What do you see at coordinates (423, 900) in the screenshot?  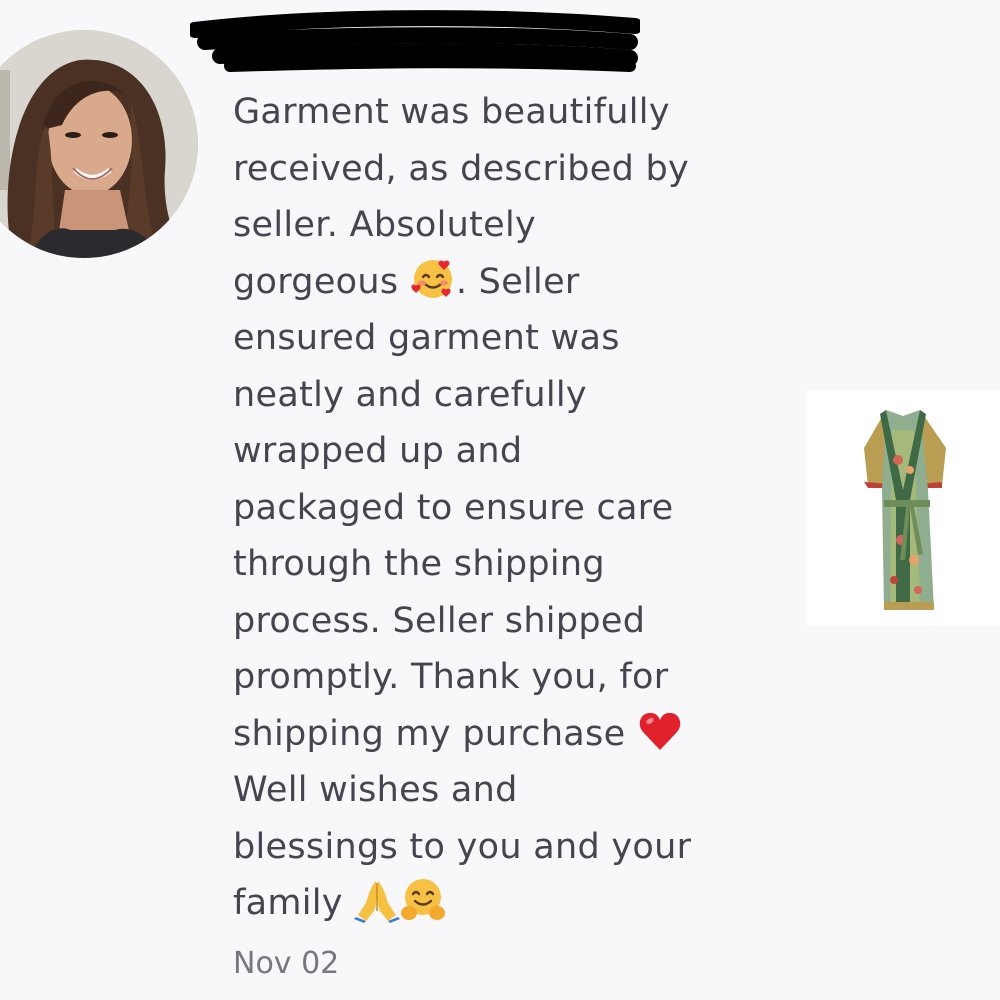 I see `hugging-face-icon` at bounding box center [423, 900].